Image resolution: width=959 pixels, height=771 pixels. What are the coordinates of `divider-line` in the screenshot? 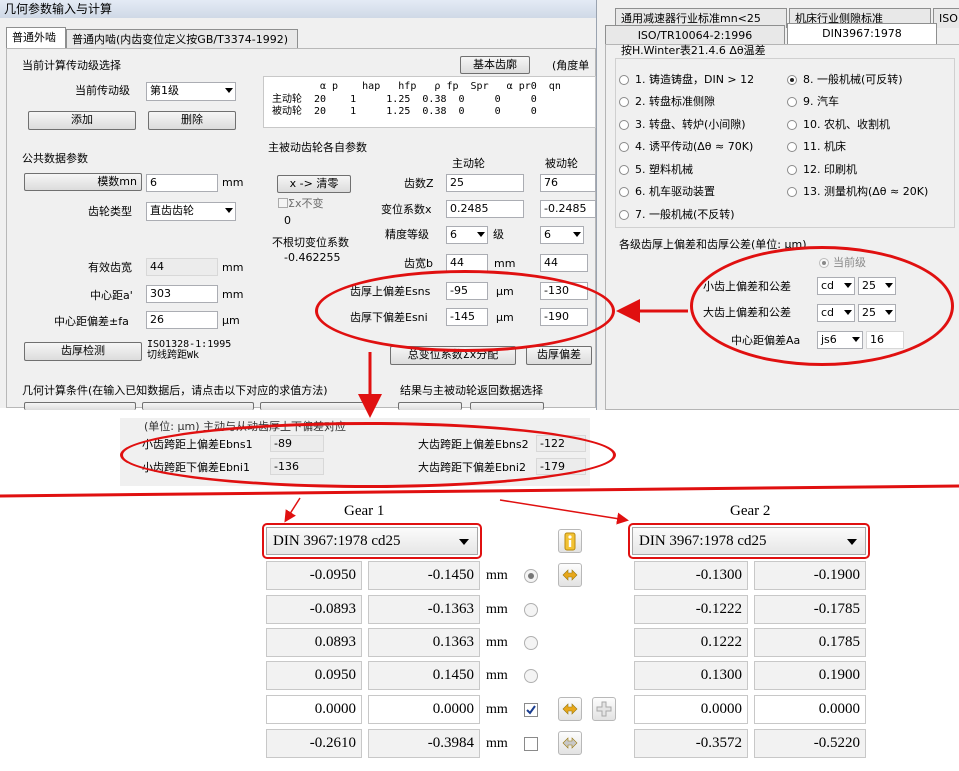 It's located at (479, 491).